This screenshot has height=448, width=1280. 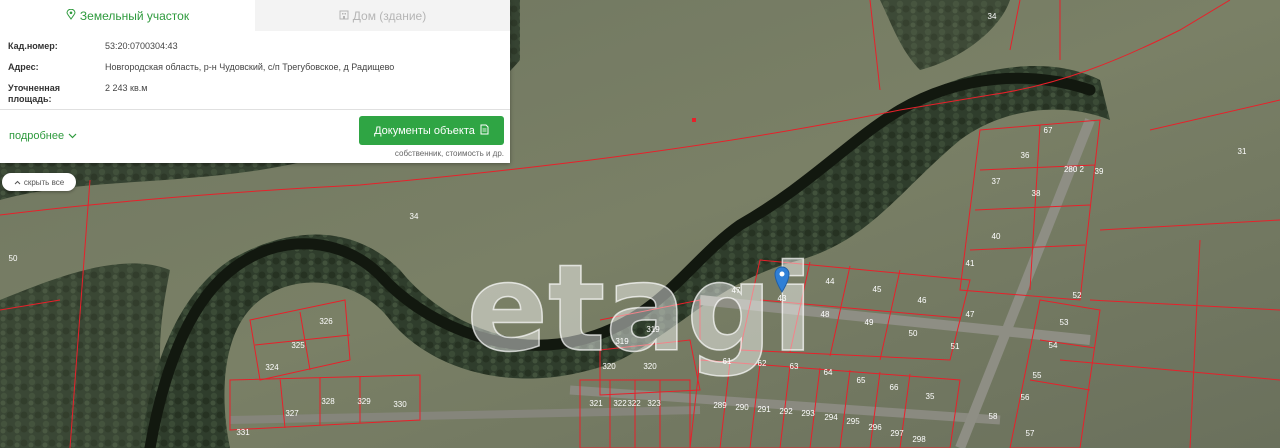 What do you see at coordinates (970, 314) in the screenshot?
I see `plot-label: 47` at bounding box center [970, 314].